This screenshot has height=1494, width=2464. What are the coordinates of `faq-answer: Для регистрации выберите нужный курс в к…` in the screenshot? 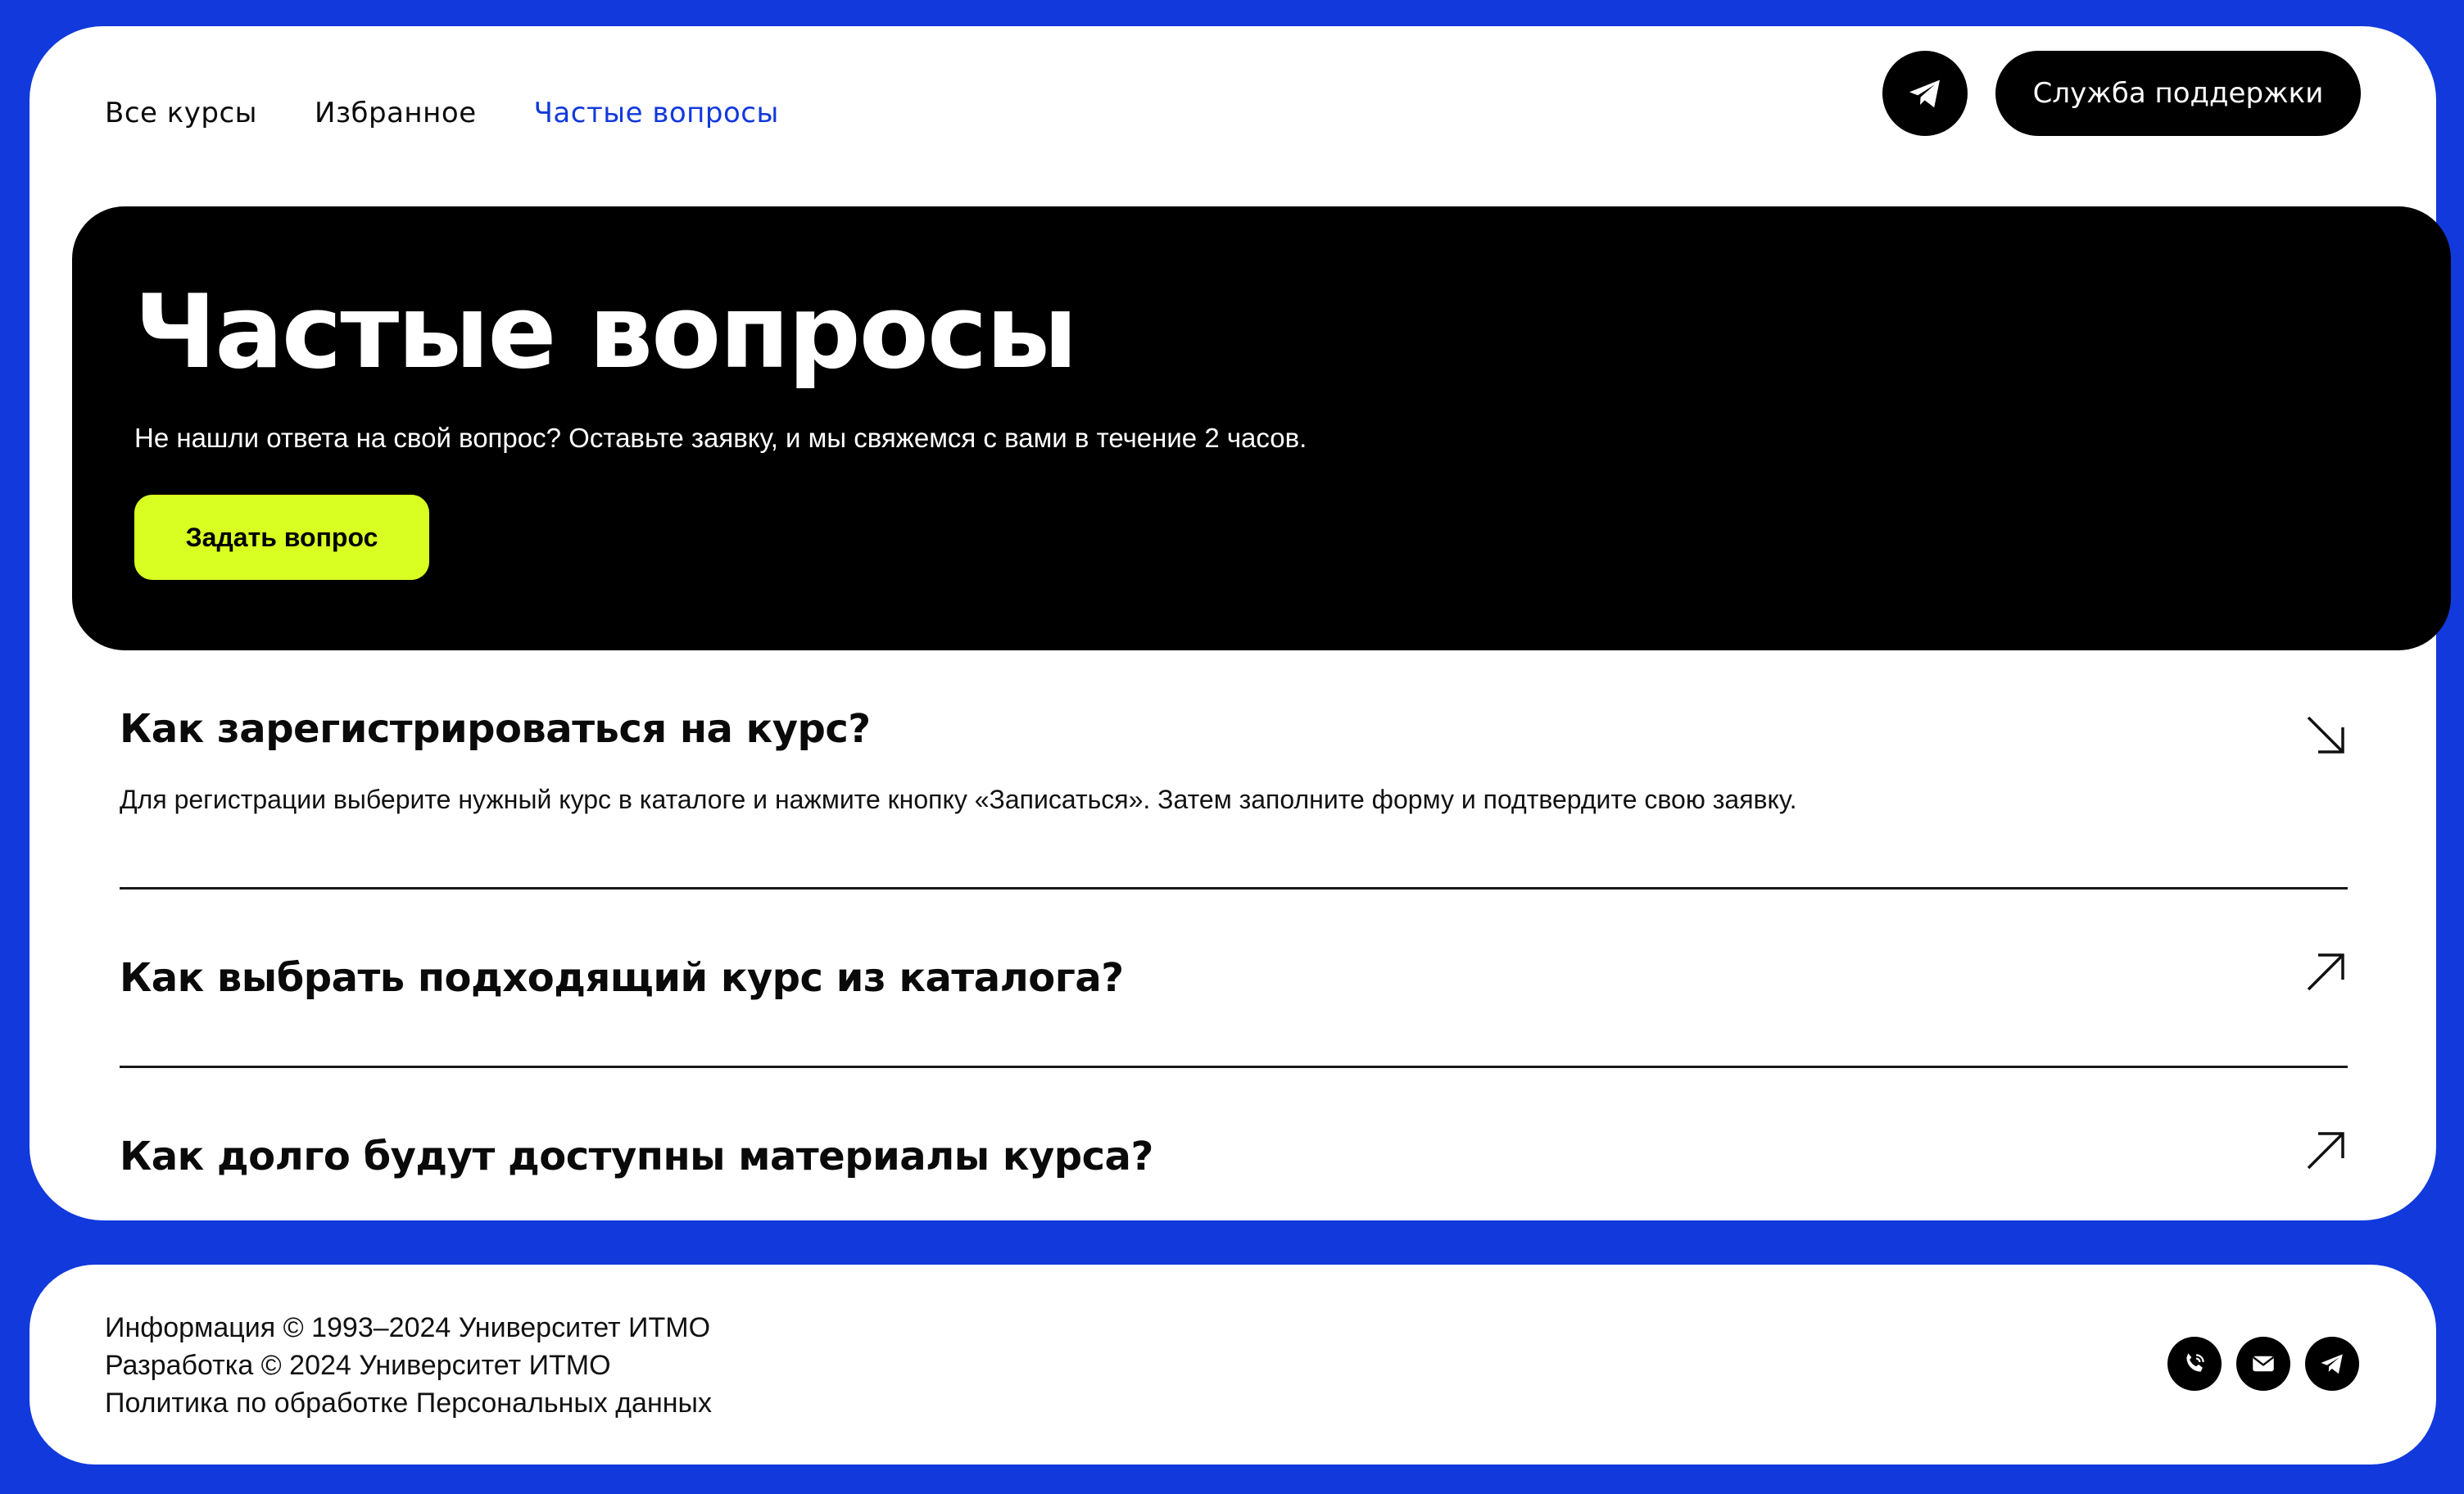 It's located at (959, 799).